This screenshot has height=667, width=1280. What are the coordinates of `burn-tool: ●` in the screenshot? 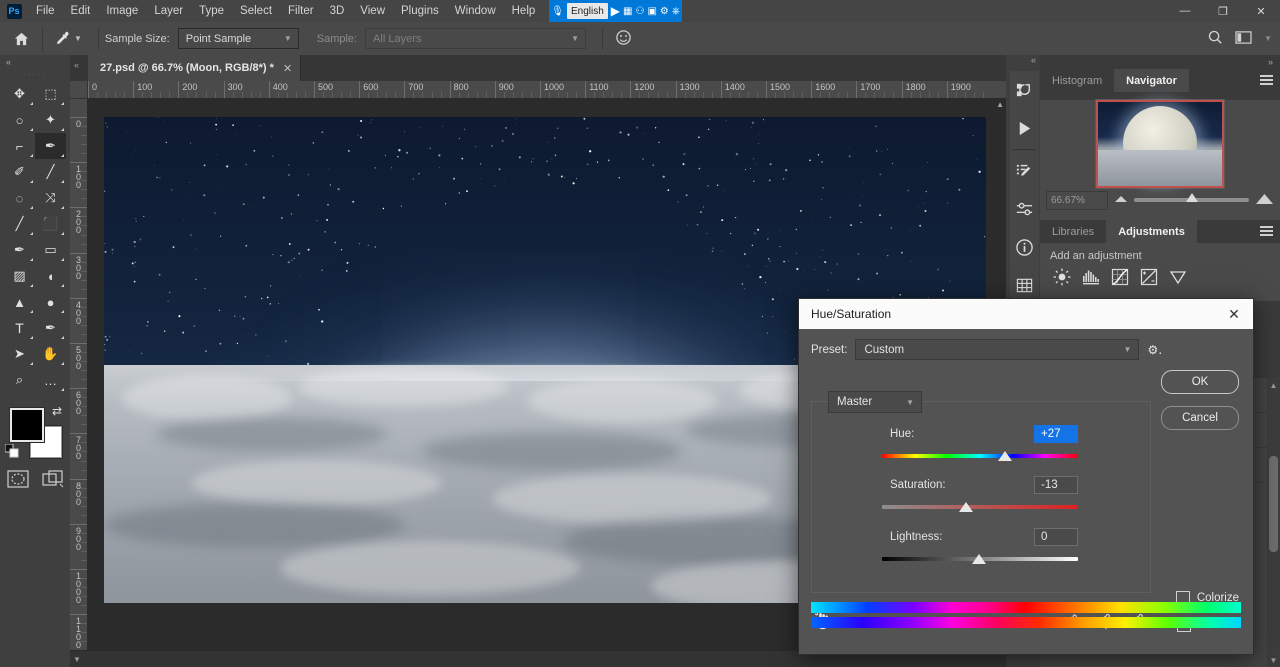 It's located at (50, 302).